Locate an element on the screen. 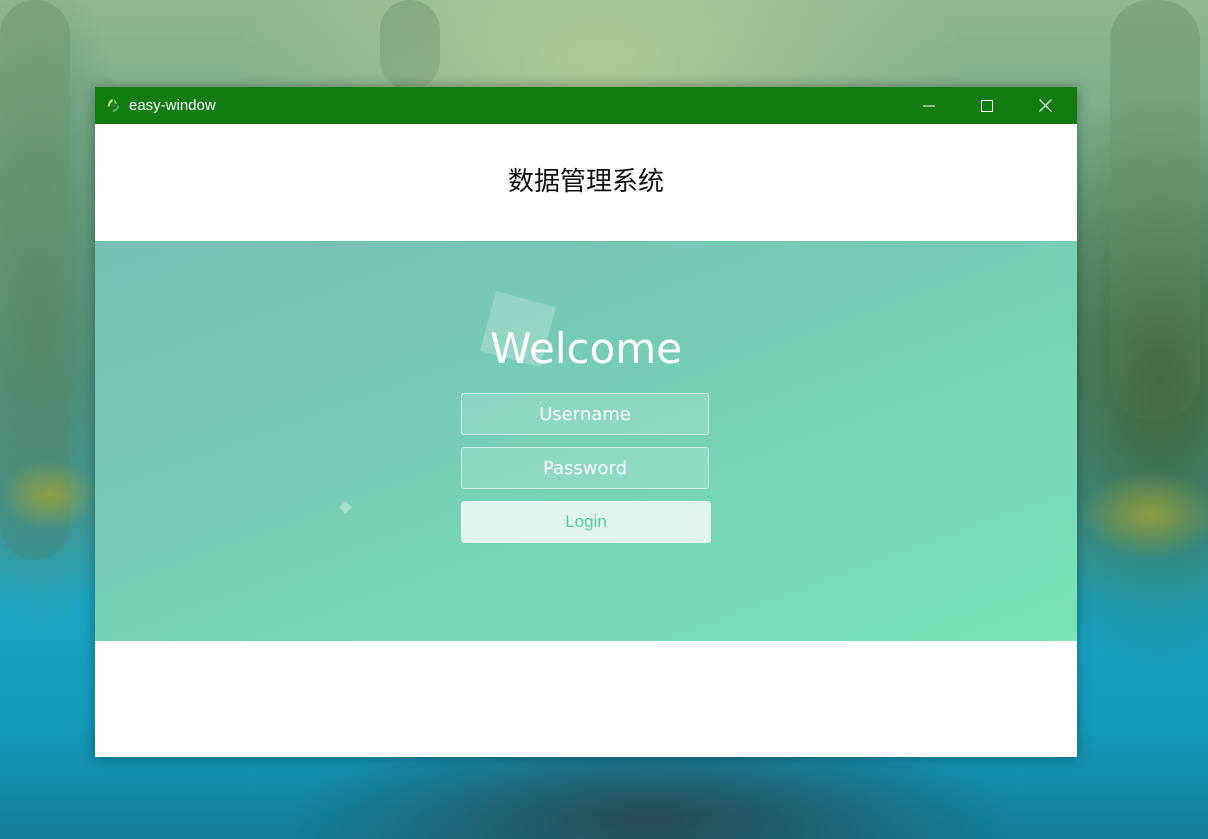 The image size is (1208, 839). title-bar: easy-window is located at coordinates (586, 105).